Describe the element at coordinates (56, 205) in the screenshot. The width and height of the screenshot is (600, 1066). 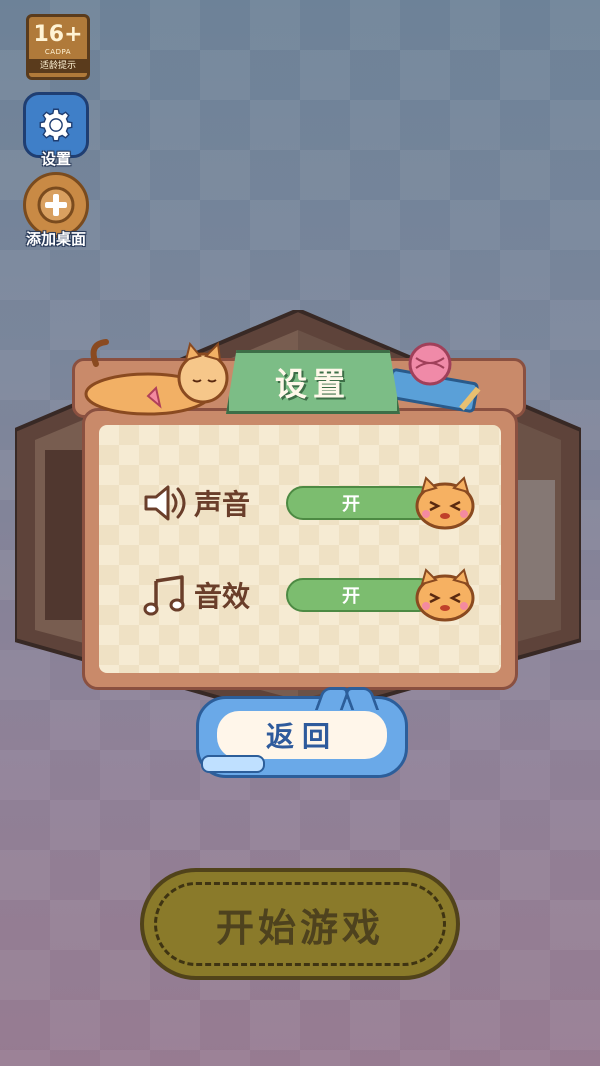
I see `plus-icon` at that location.